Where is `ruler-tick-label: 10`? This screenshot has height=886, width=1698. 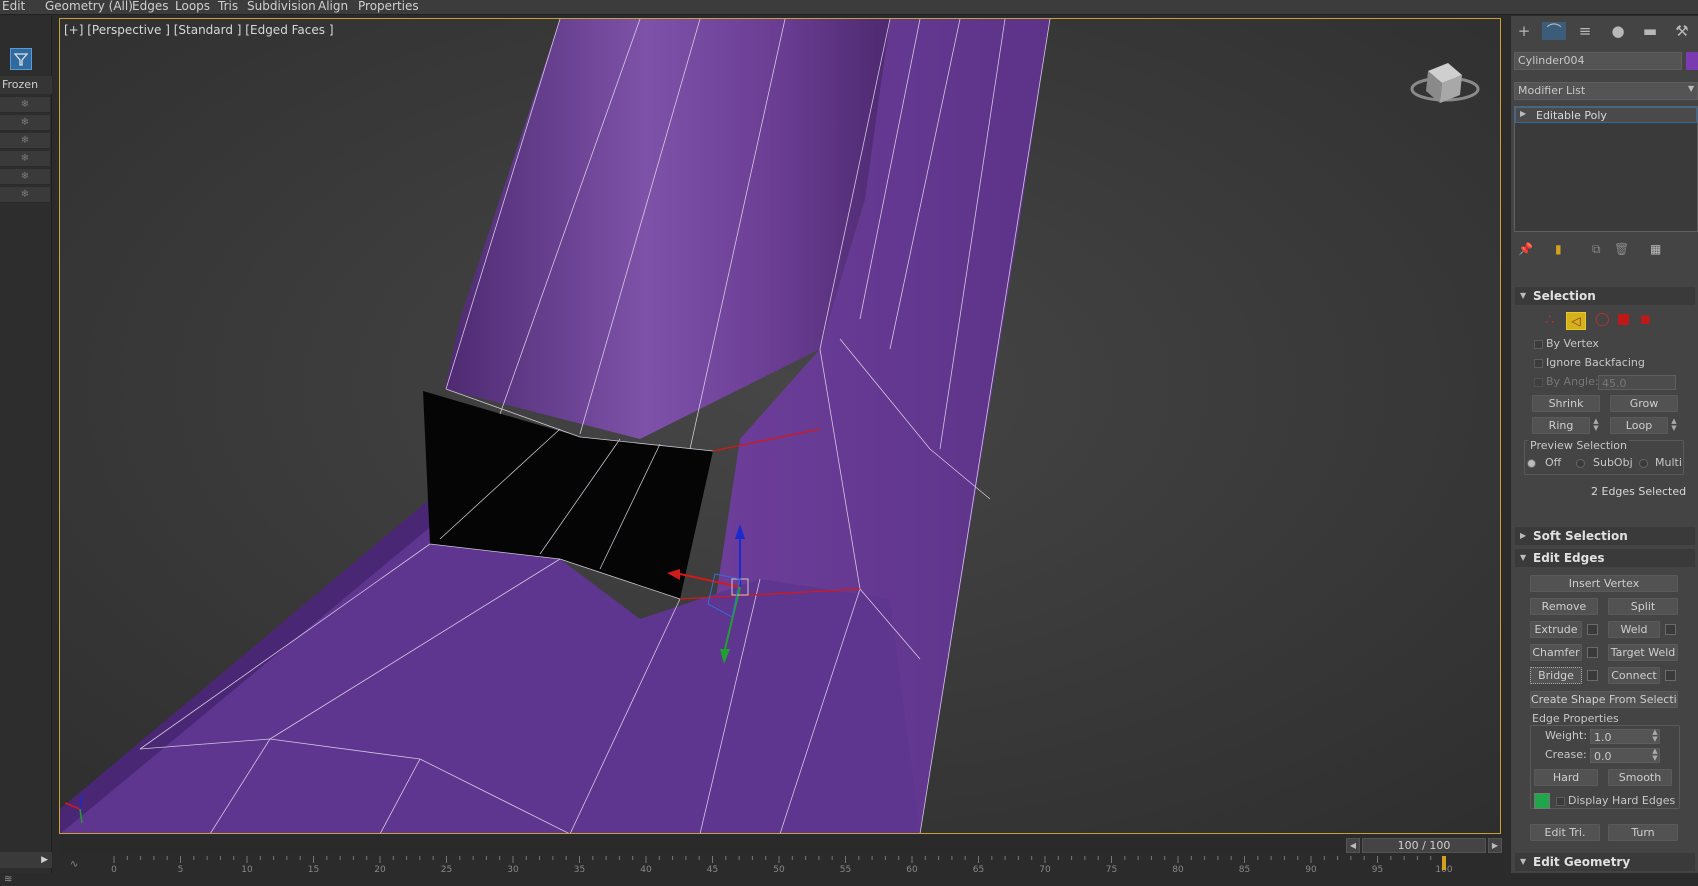
ruler-tick-label: 10 is located at coordinates (247, 869).